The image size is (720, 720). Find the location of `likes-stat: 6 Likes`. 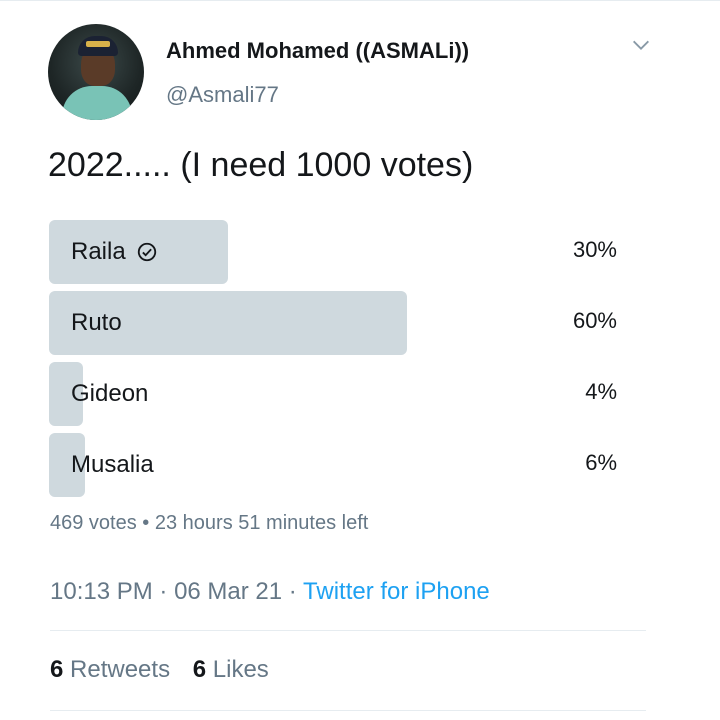

likes-stat: 6 Likes is located at coordinates (231, 670).